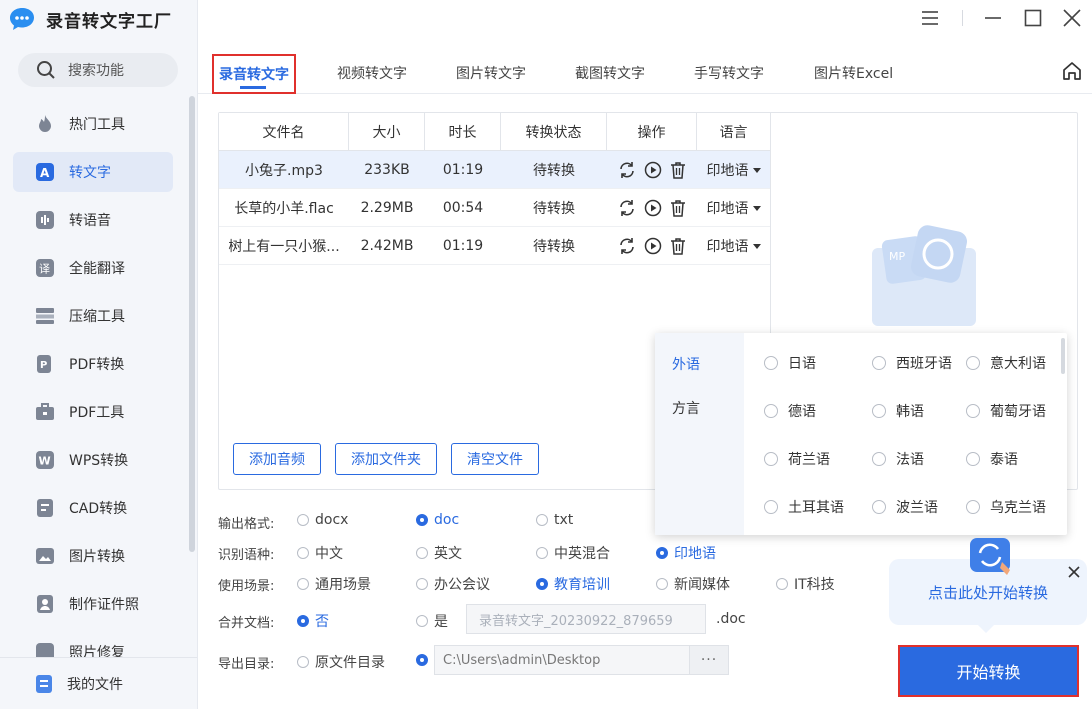 Image resolution: width=1092 pixels, height=709 pixels. What do you see at coordinates (1006, 507) in the screenshot?
I see `lang-option-ukrainian: 乌克兰语` at bounding box center [1006, 507].